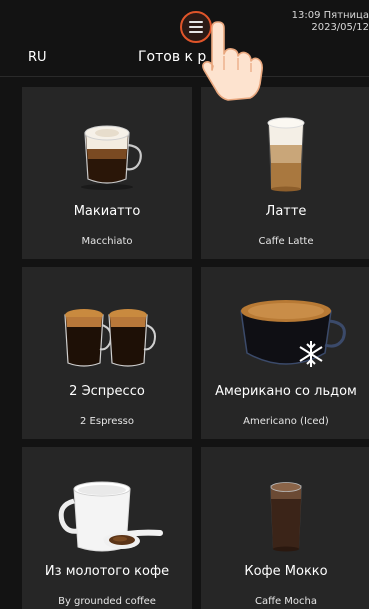 The height and width of the screenshot is (609, 372). What do you see at coordinates (232, 61) in the screenshot?
I see `tap-hint-hand-icon` at bounding box center [232, 61].